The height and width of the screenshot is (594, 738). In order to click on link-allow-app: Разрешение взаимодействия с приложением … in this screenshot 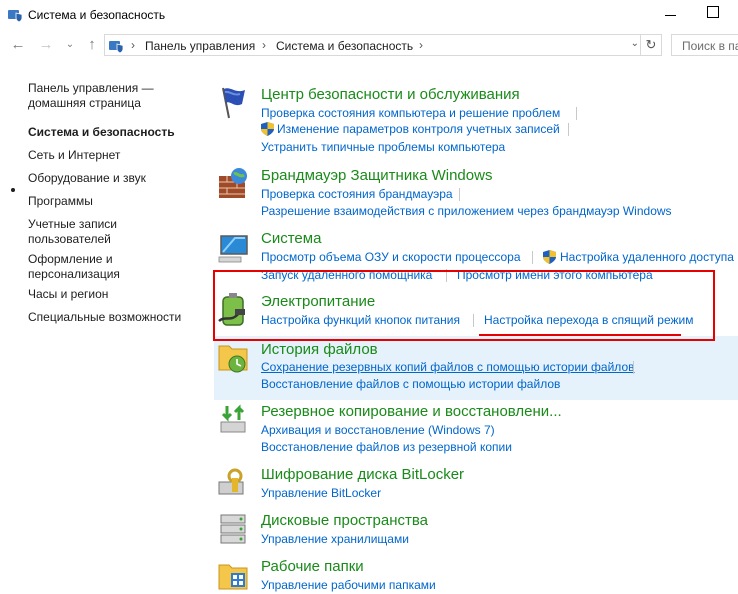, I will do `click(466, 211)`.